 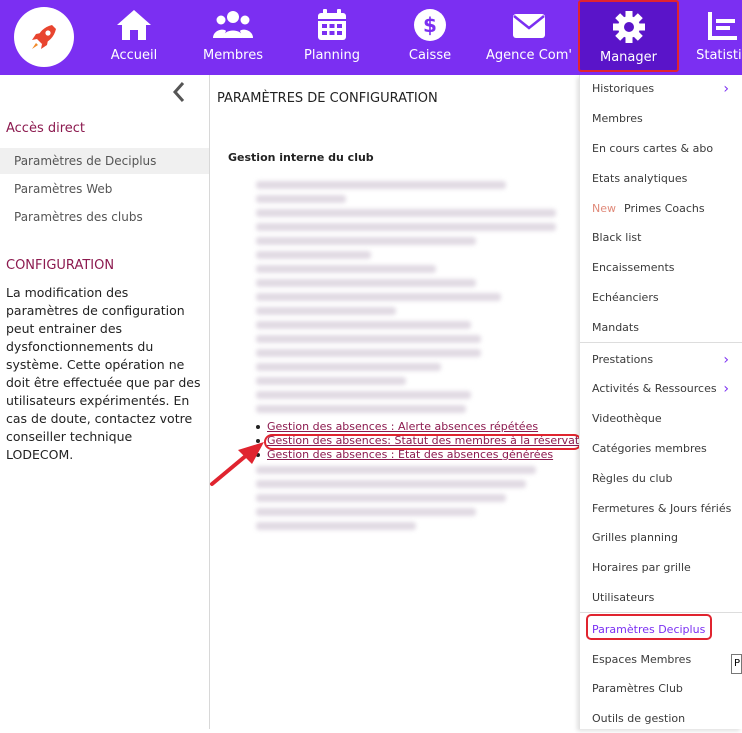 I want to click on red-arrow-icon, so click(x=237, y=464).